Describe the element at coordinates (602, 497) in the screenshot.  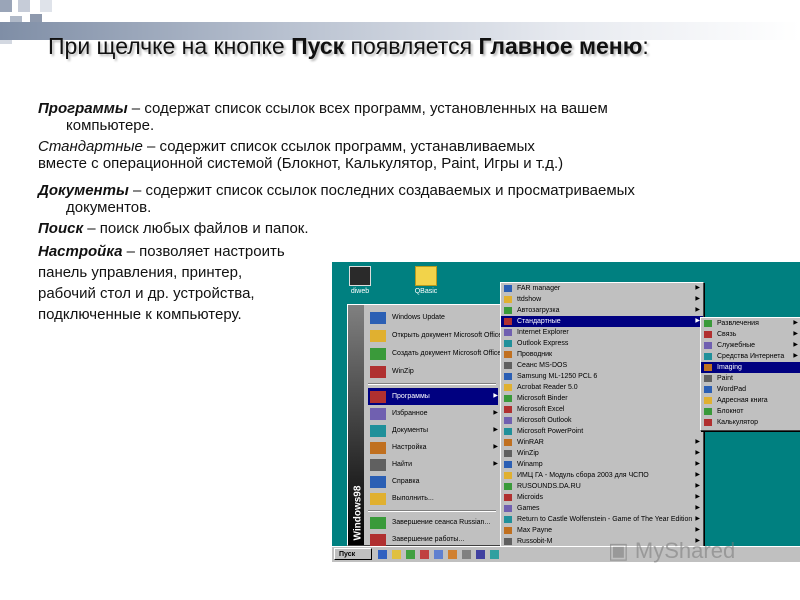
I see `programs-menu-item-microids: Microids ▶` at that location.